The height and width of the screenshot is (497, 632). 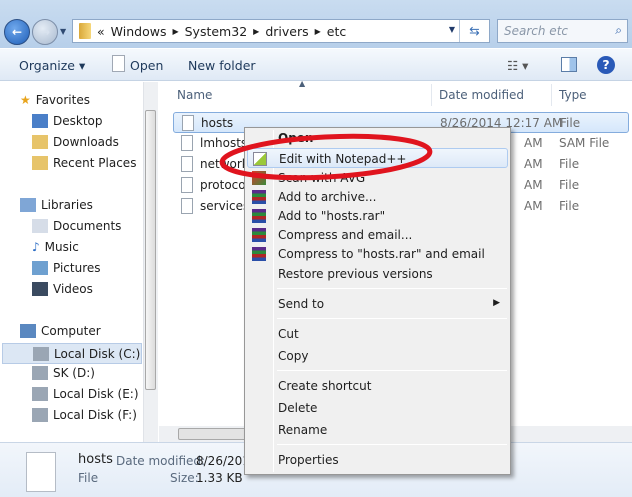 What do you see at coordinates (474, 31) in the screenshot?
I see `refresh-icon: ⇆` at bounding box center [474, 31].